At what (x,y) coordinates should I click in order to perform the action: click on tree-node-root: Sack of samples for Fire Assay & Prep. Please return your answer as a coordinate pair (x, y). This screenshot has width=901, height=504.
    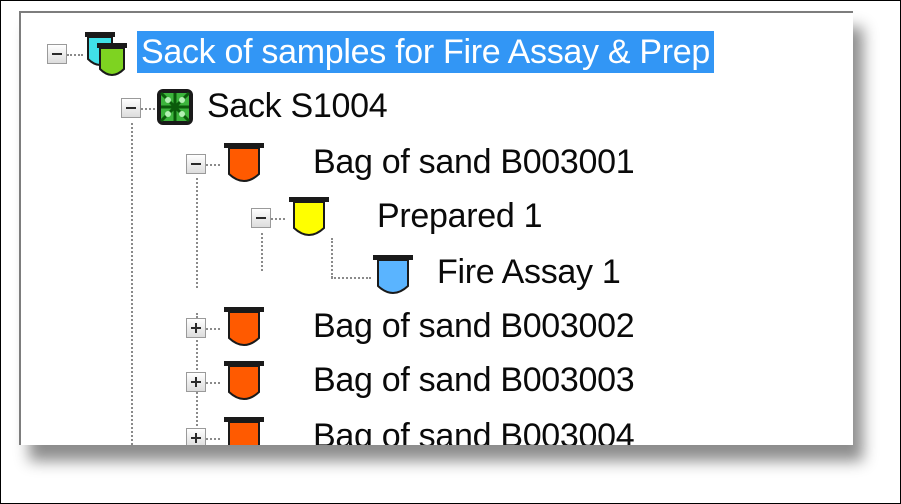
    Looking at the image, I should click on (437, 54).